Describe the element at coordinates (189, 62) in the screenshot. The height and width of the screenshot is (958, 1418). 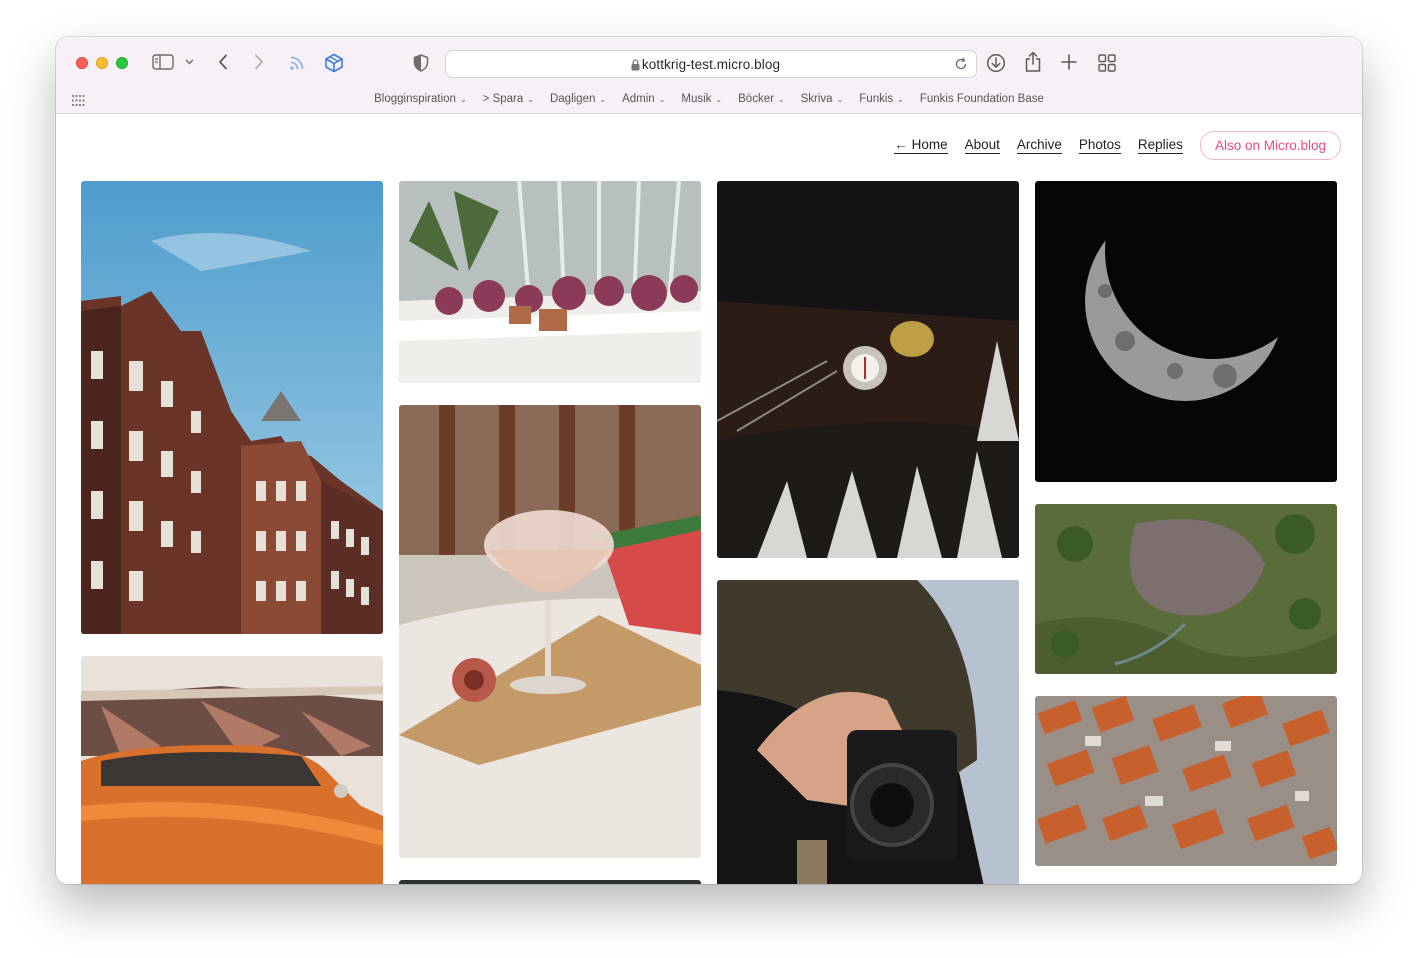
I see `chevron-down-icon` at that location.